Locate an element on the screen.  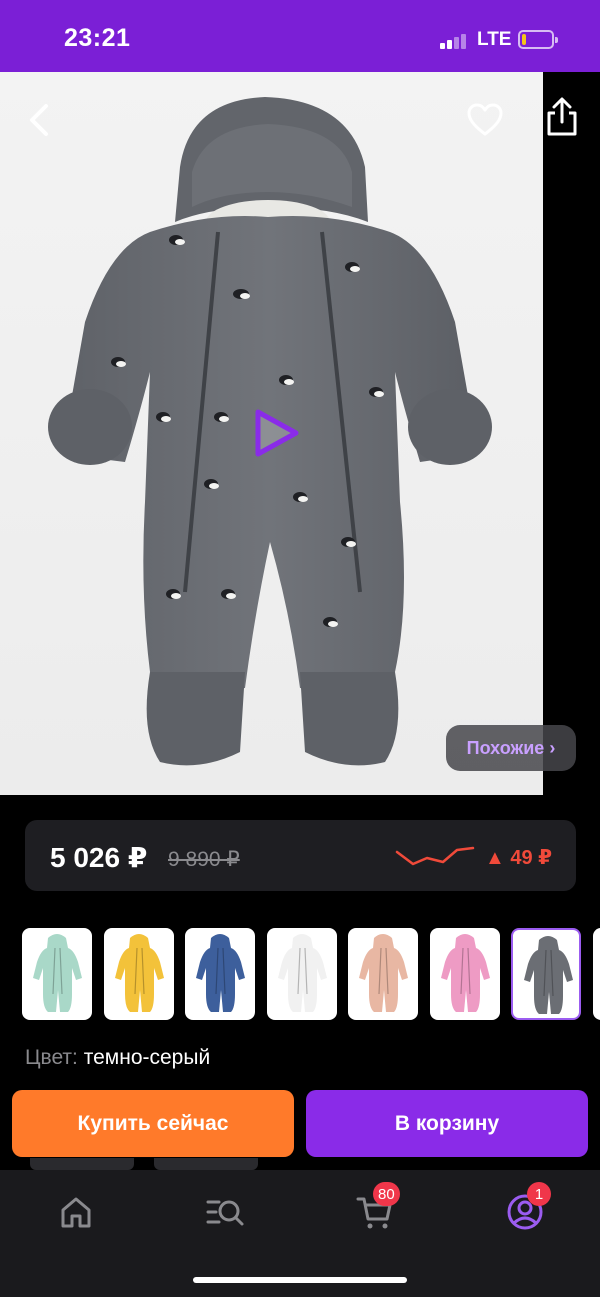
color-thumb-blue is located at coordinates (220, 974).